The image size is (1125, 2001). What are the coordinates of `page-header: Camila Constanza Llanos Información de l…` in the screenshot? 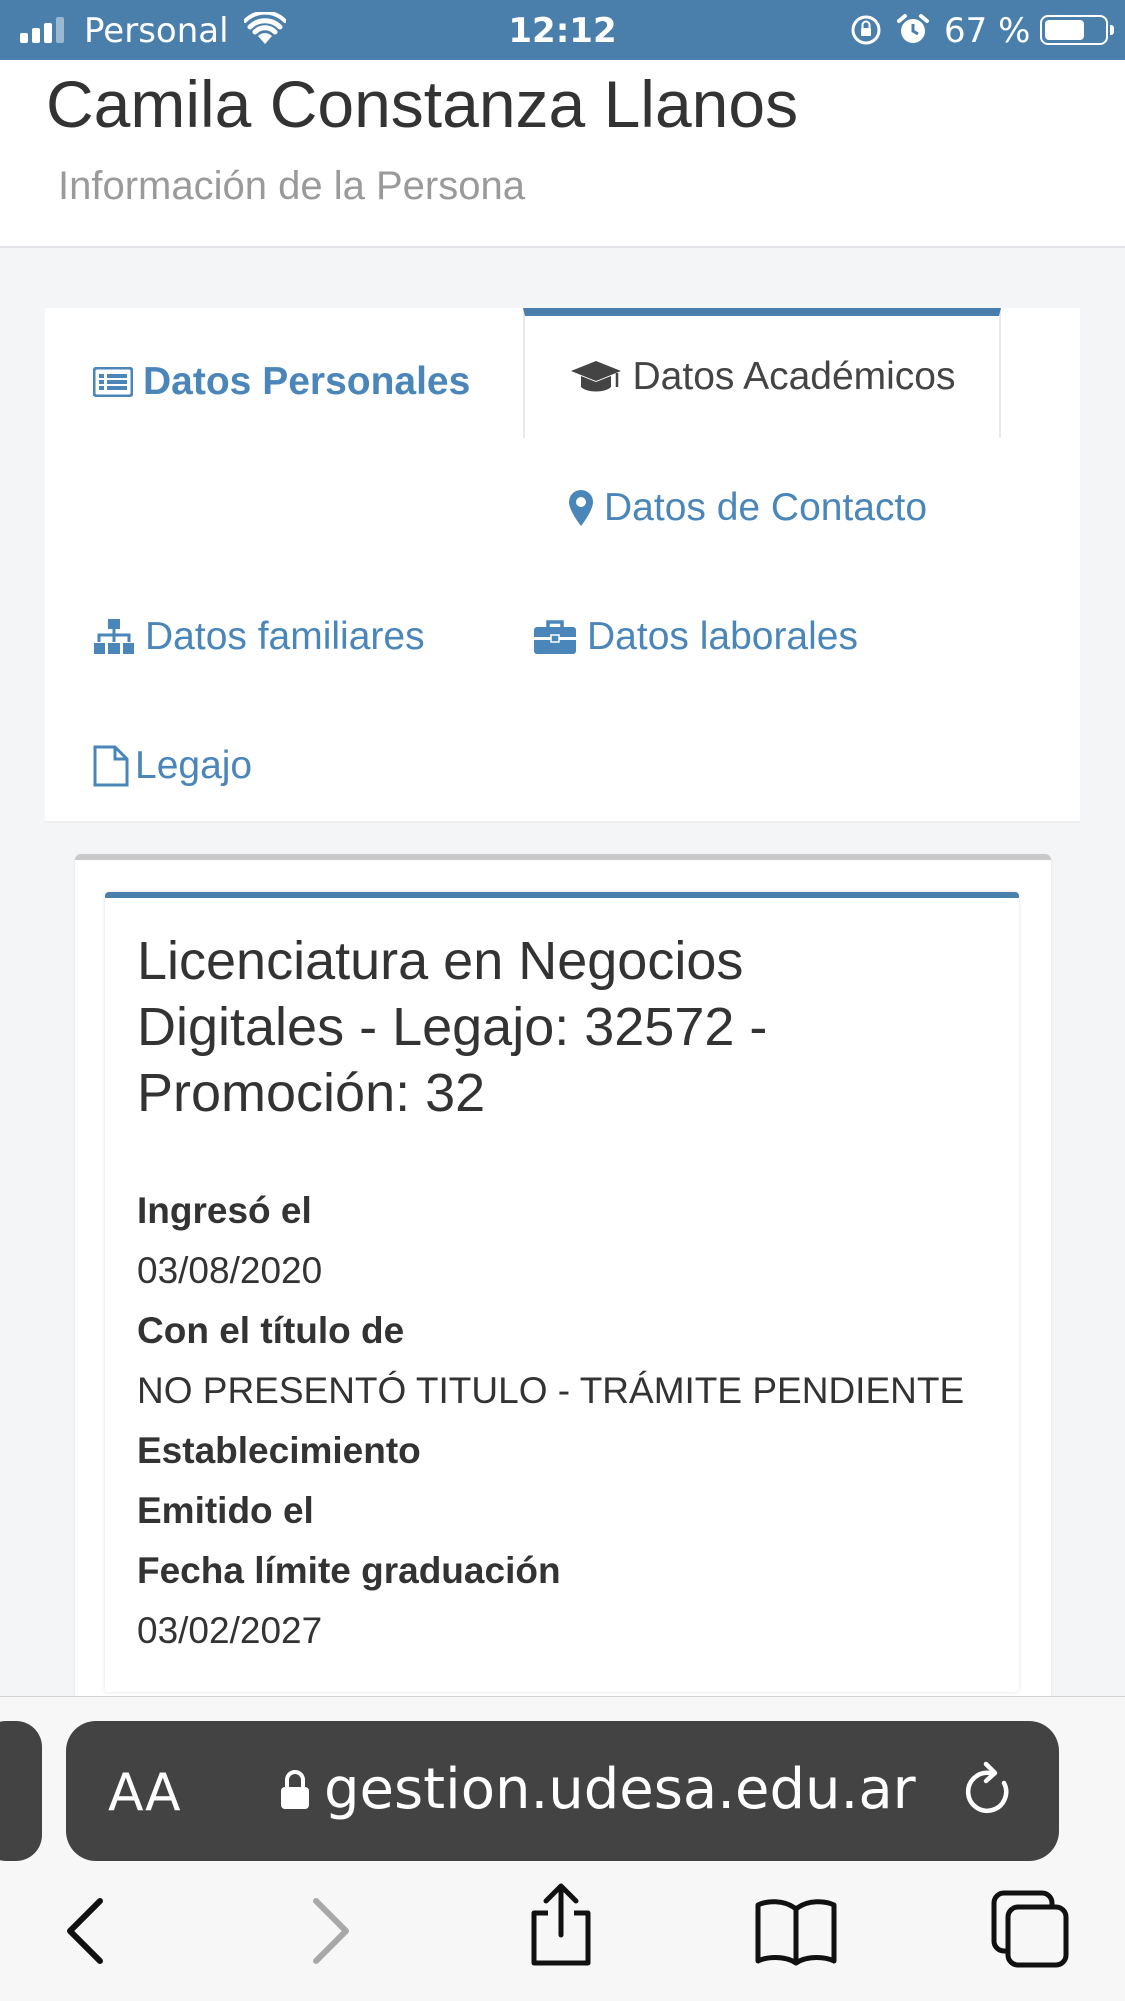 It's located at (562, 154).